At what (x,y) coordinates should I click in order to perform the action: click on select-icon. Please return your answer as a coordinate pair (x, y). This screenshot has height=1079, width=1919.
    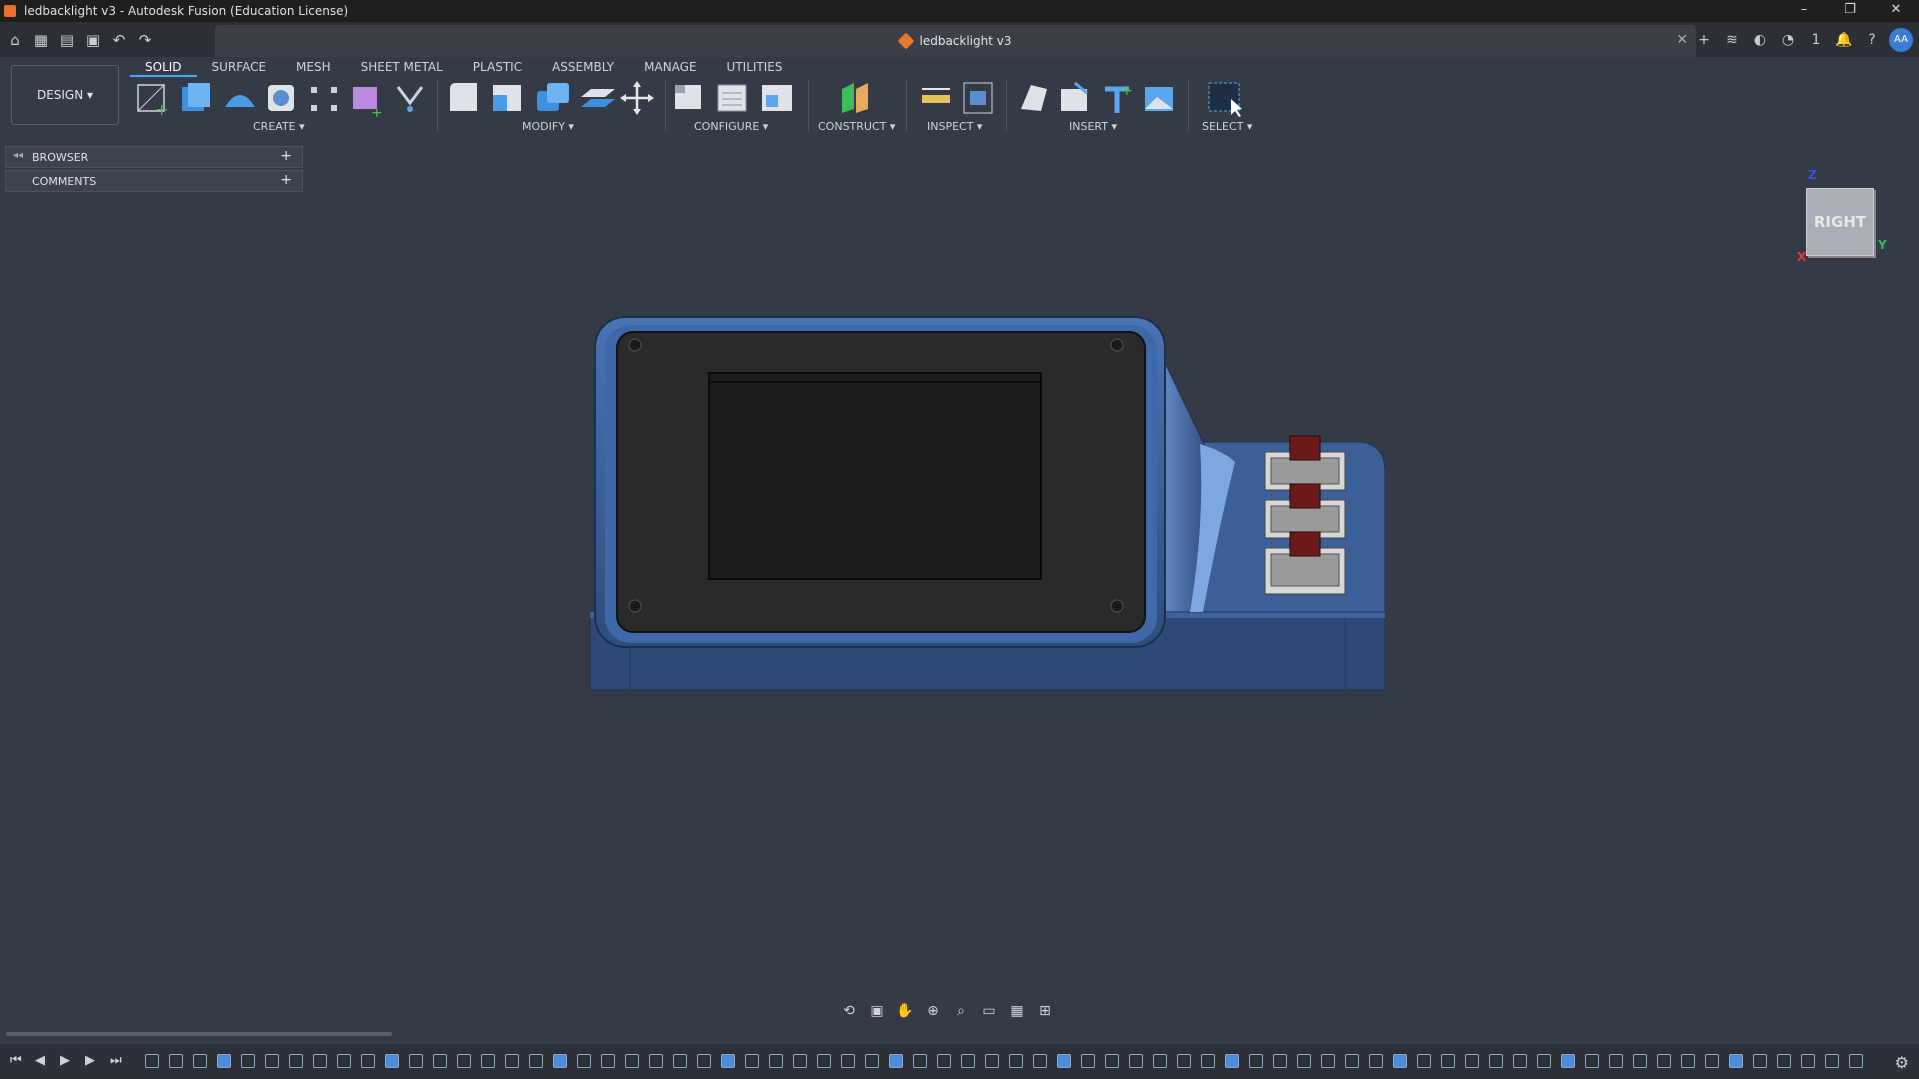
    Looking at the image, I should click on (1225, 99).